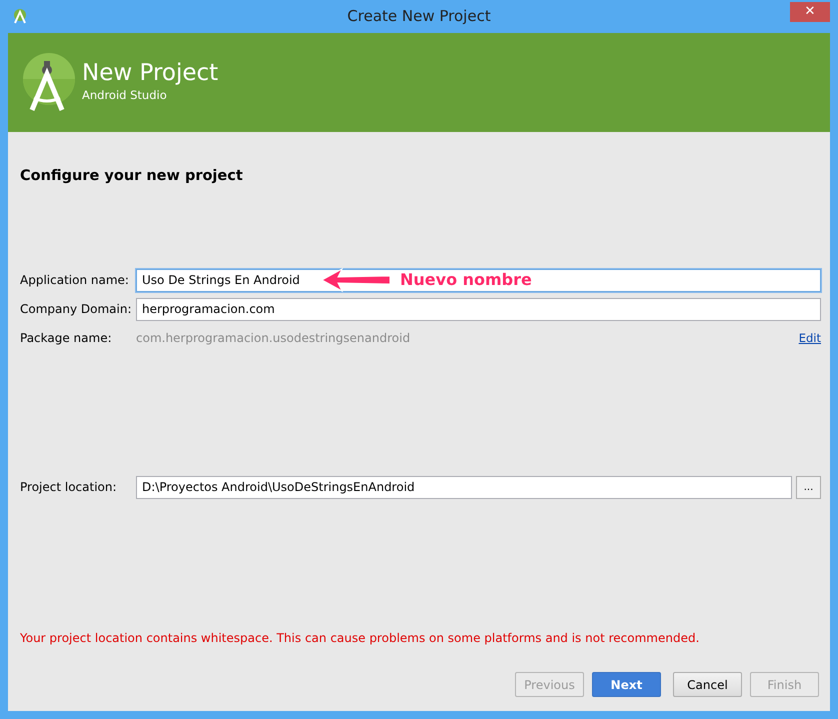 This screenshot has width=838, height=719. I want to click on window-title: Create New Project, so click(418, 17).